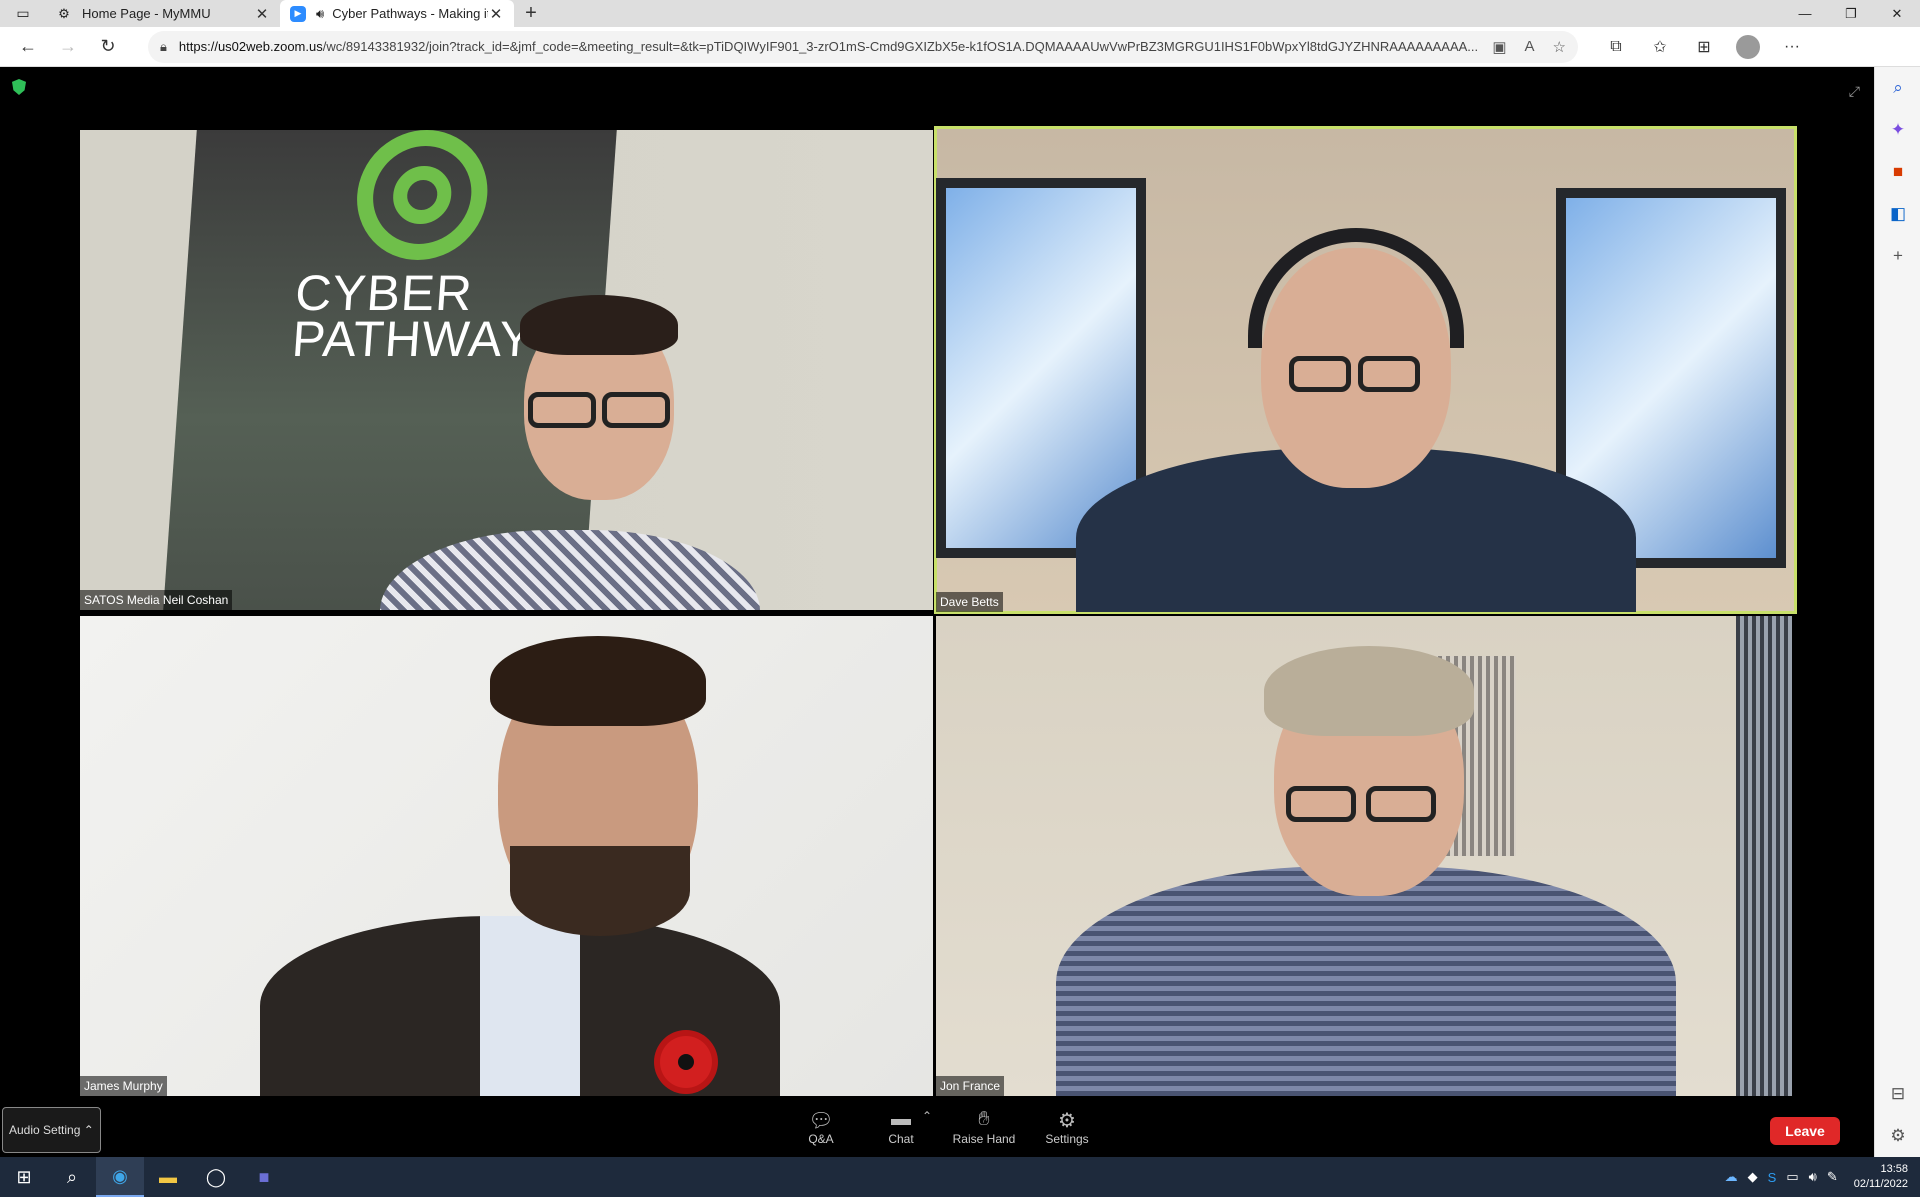 This screenshot has width=1920, height=1197. What do you see at coordinates (1616, 47) in the screenshot?
I see `extensions-icon: ⧉` at bounding box center [1616, 47].